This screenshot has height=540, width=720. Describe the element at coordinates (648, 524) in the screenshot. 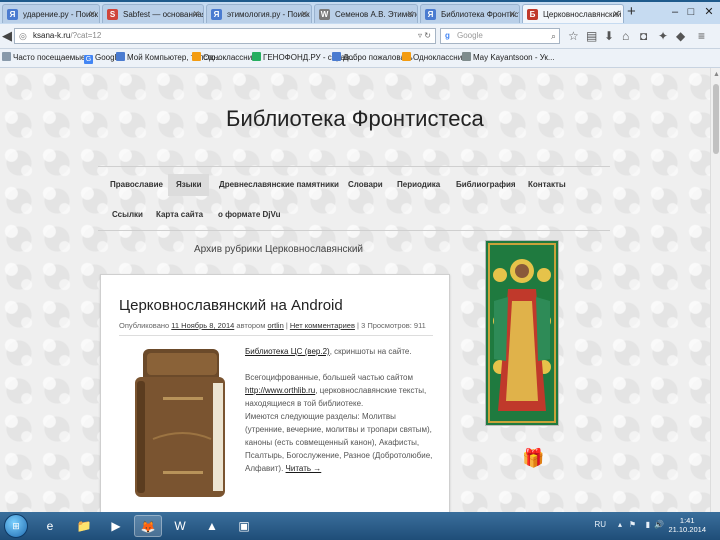

I see `network-icon: ▮` at that location.